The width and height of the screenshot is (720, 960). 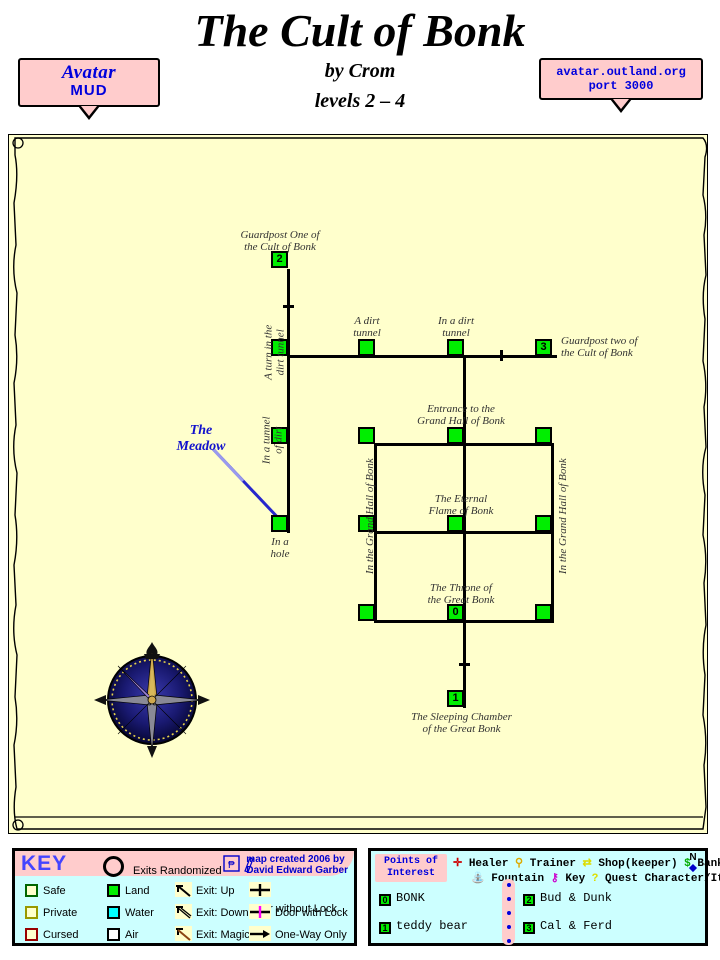 What do you see at coordinates (455, 347) in the screenshot?
I see `room-in-a-dirt-tunnel` at bounding box center [455, 347].